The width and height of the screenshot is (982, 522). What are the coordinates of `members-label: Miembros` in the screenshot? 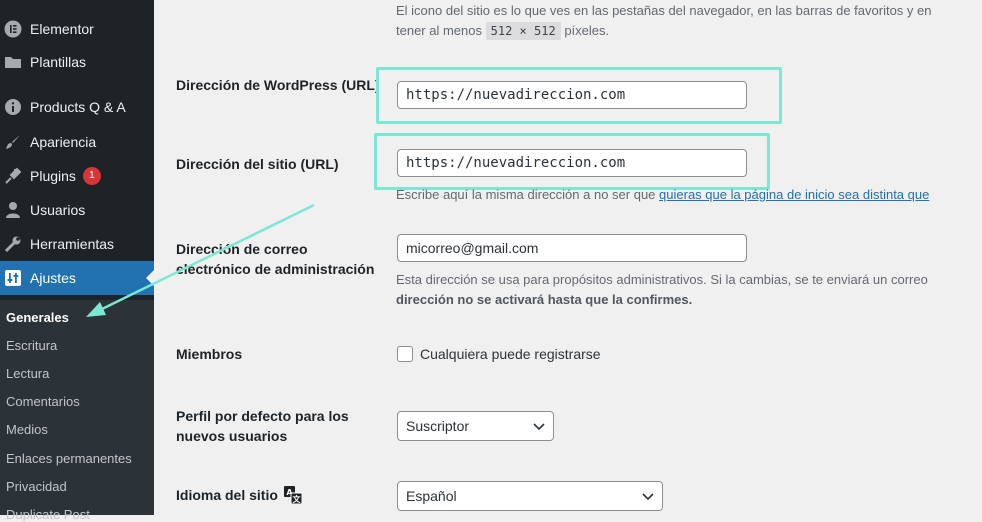 It's located at (209, 354).